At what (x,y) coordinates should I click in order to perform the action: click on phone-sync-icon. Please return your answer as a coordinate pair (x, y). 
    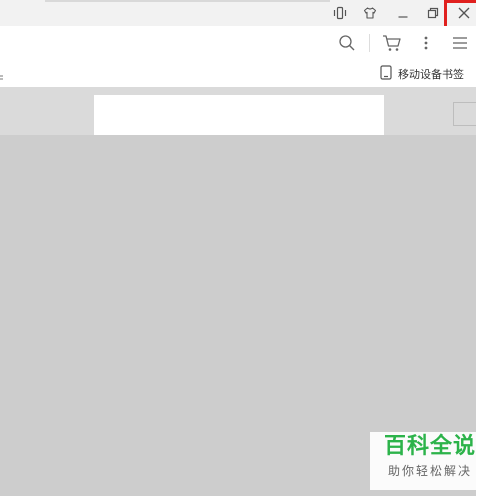
    Looking at the image, I should click on (340, 13).